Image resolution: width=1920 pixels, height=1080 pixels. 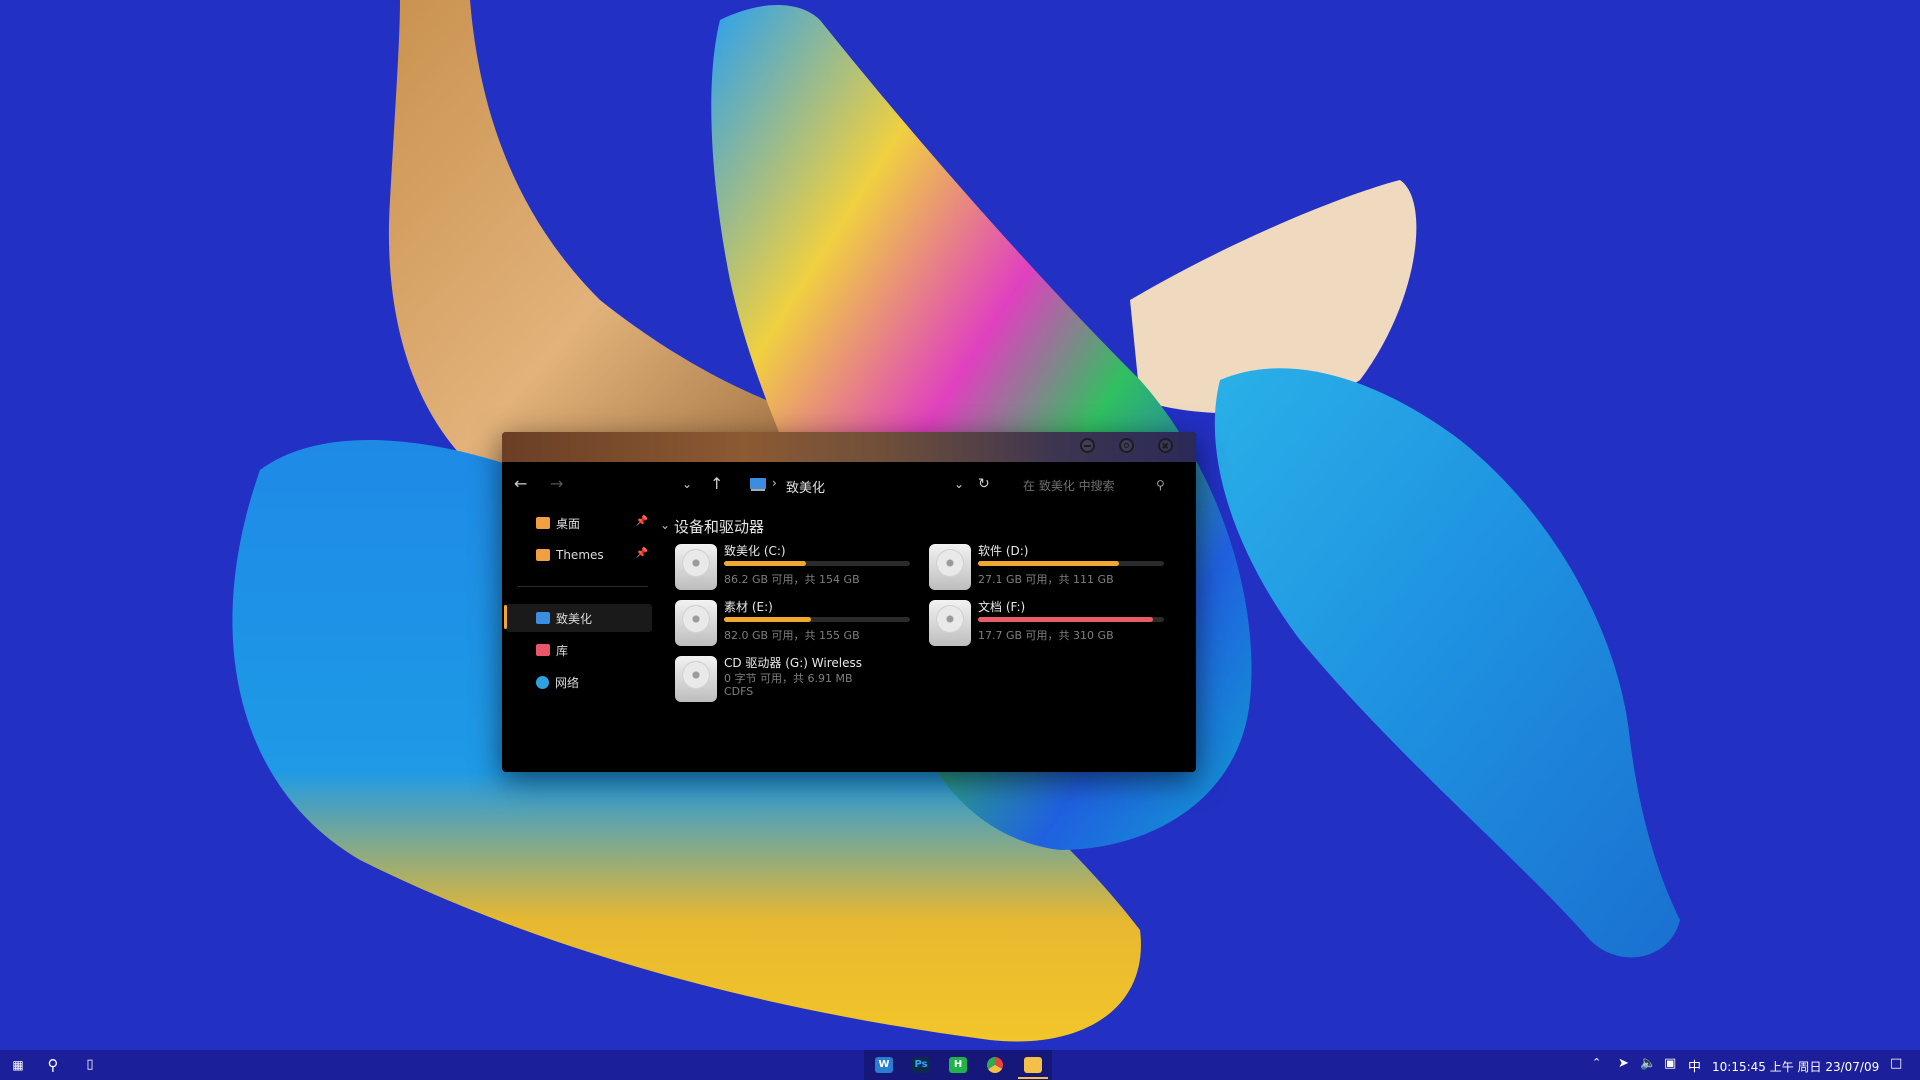 What do you see at coordinates (1054, 568) in the screenshot?
I see `drive-item: 软件 (D:) 27.1 GB 可用，共 111 GB` at bounding box center [1054, 568].